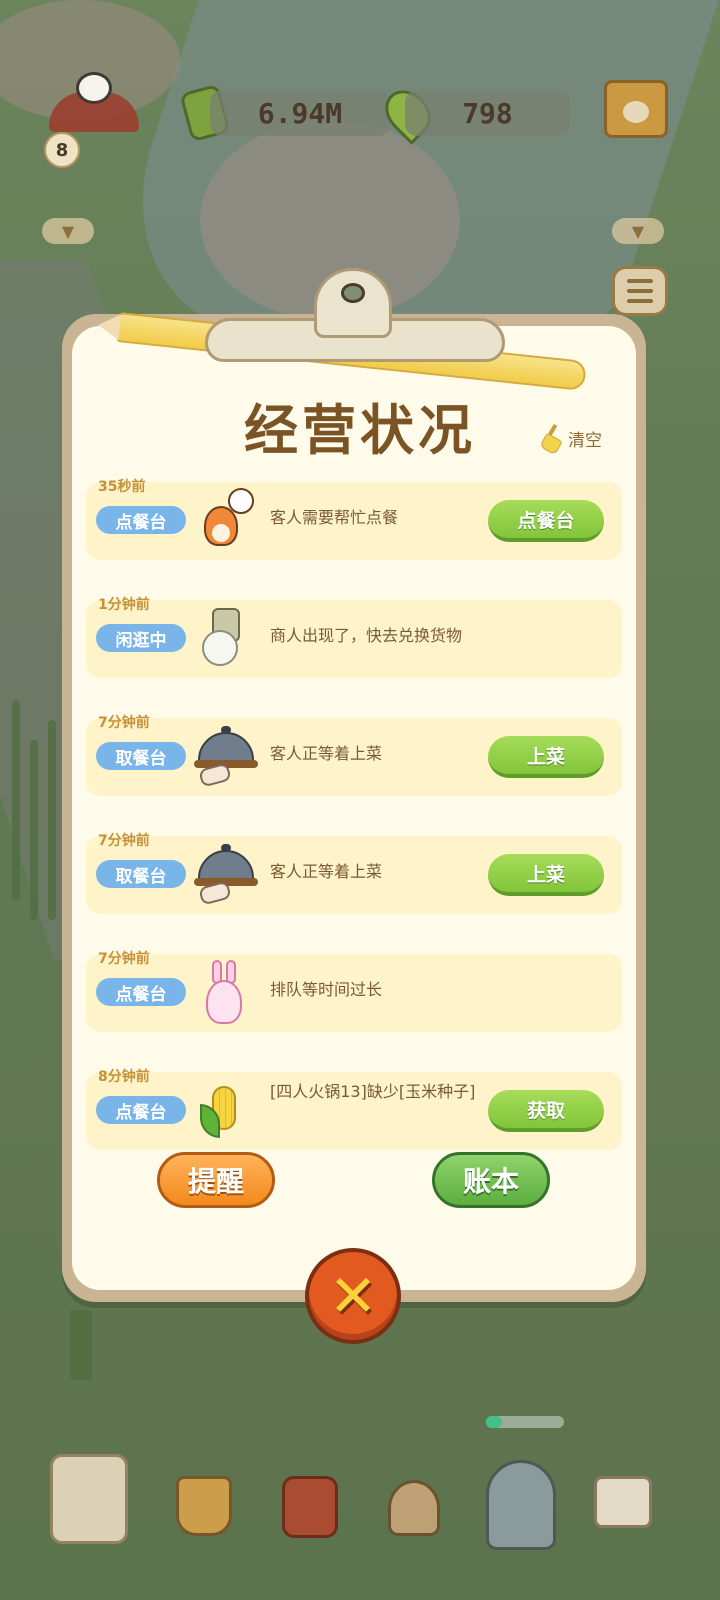  Describe the element at coordinates (204, 1506) in the screenshot. I see `paint-bucket-icon` at that location.